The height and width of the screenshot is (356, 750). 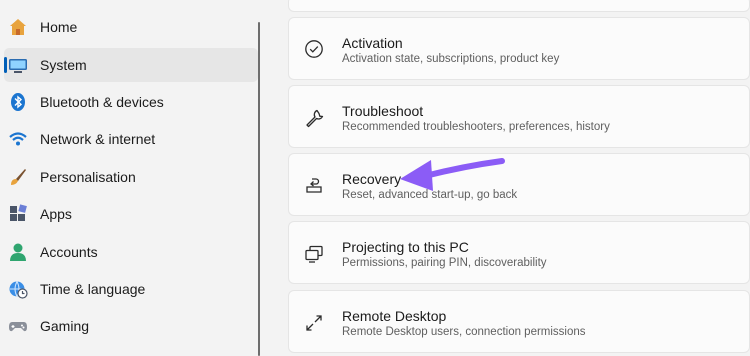 I want to click on sidebar-item-accounts: Accounts, so click(x=131, y=252).